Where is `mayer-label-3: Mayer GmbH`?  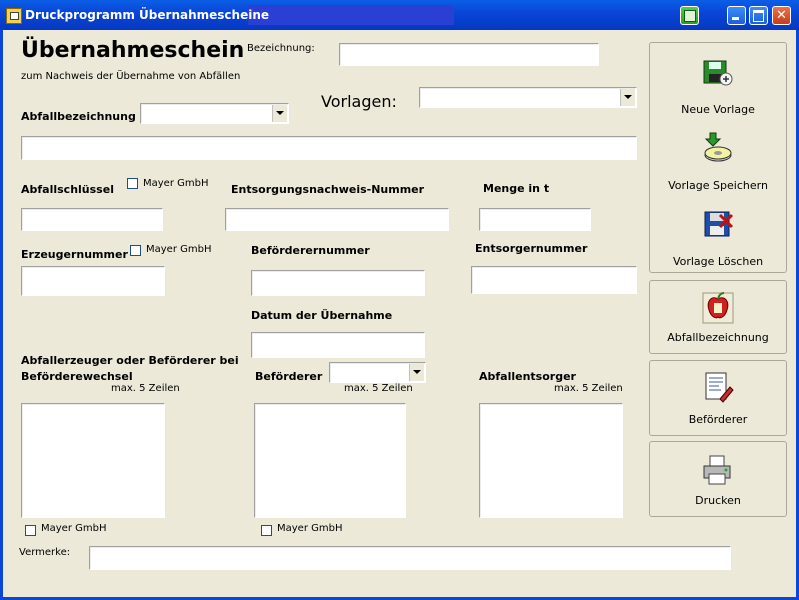
mayer-label-3: Mayer GmbH is located at coordinates (74, 528).